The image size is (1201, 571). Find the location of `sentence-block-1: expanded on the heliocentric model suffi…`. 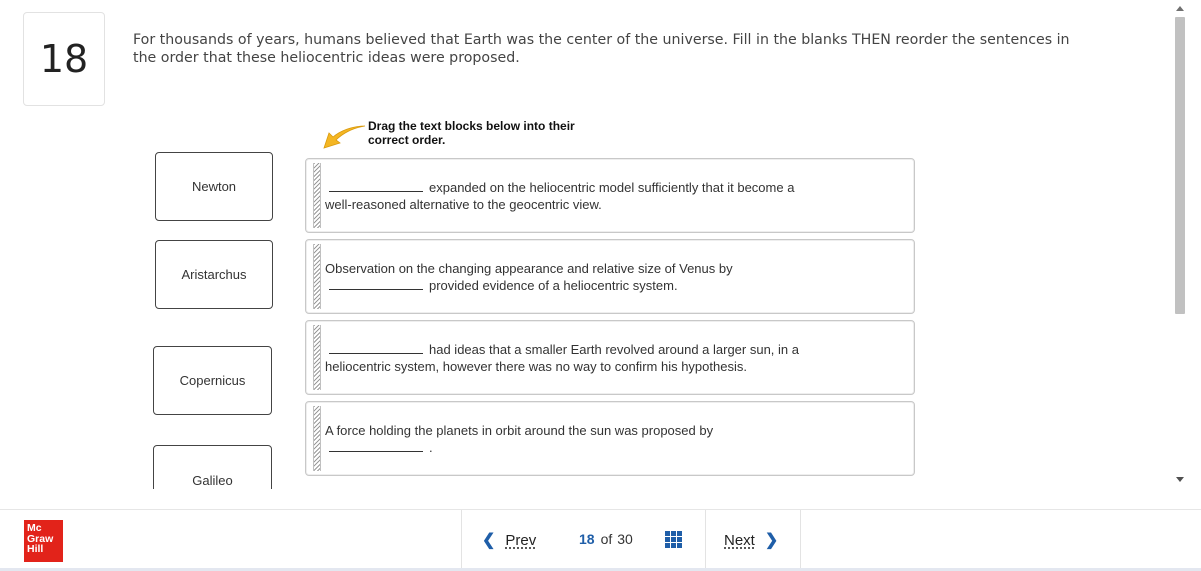

sentence-block-1: expanded on the heliocentric model suffi… is located at coordinates (610, 195).